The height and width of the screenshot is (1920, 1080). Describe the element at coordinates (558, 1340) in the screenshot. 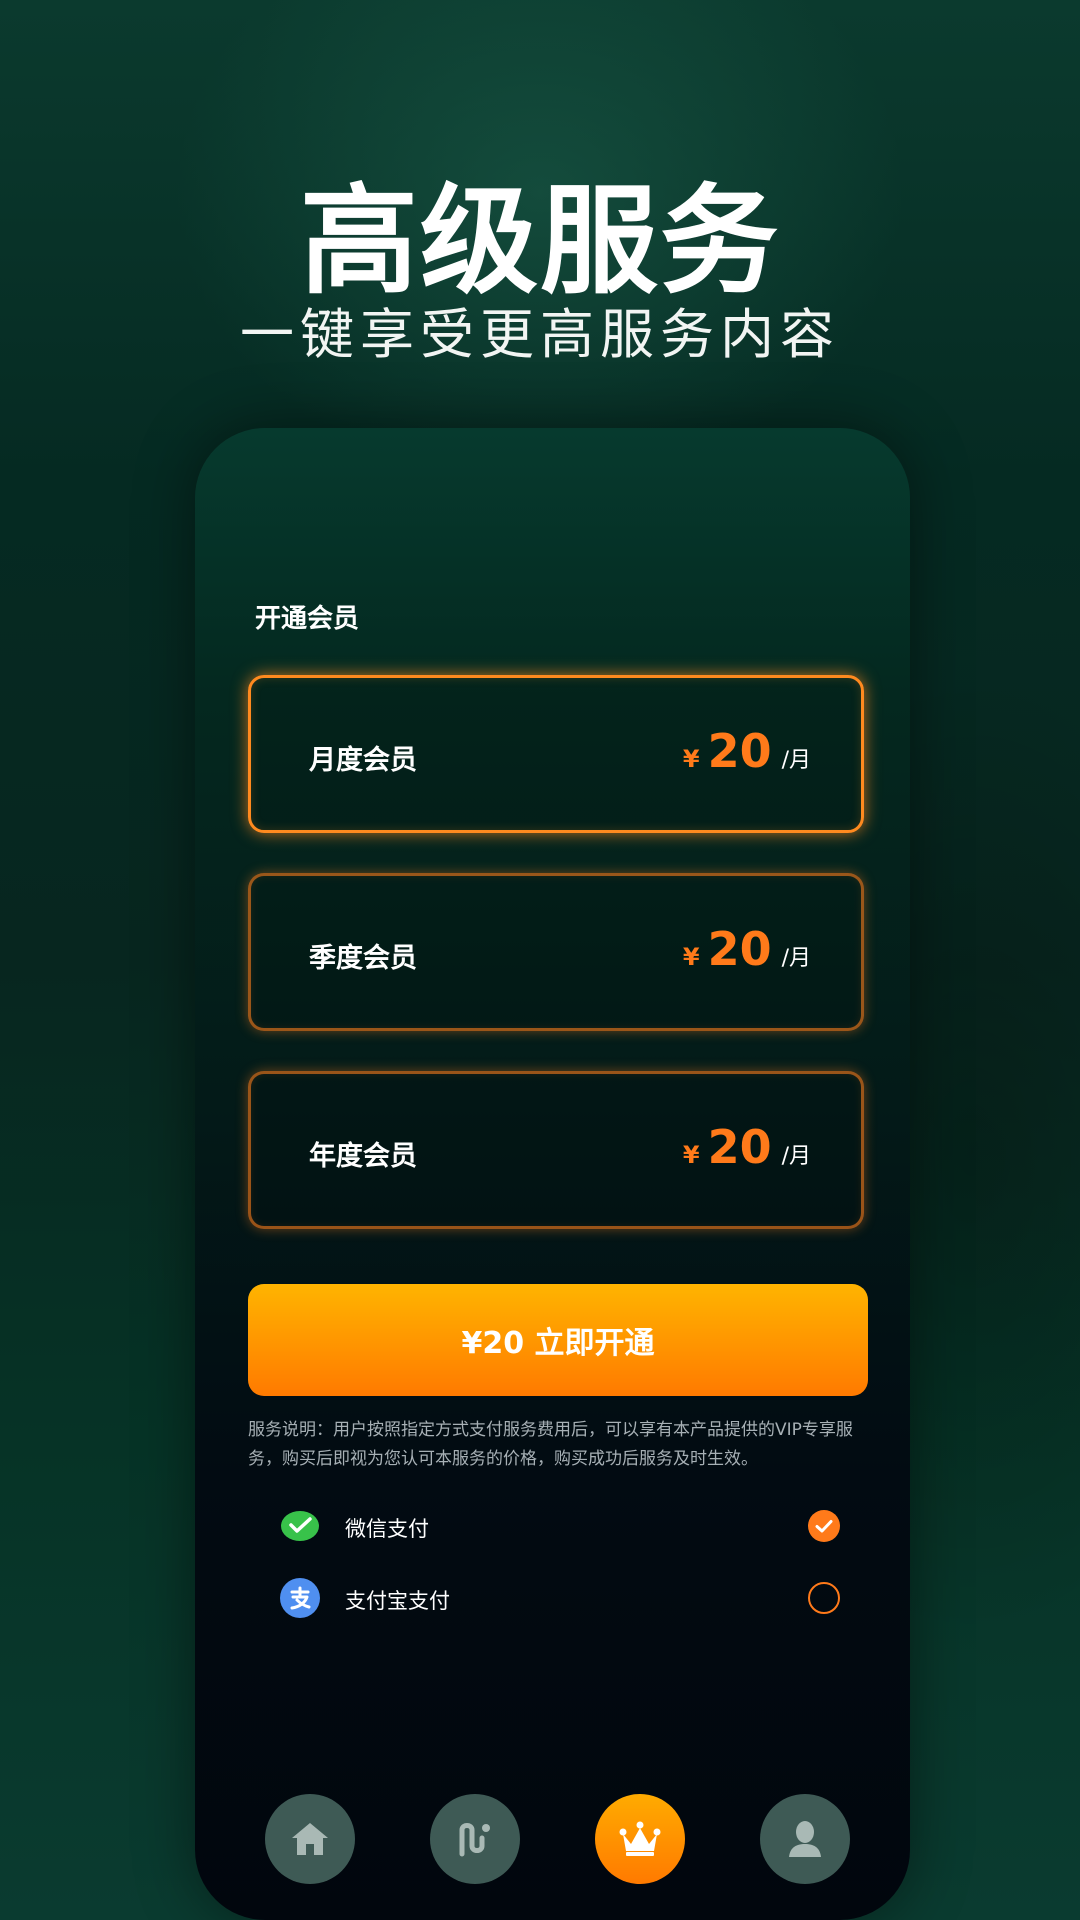

I see `subscribe-button: ¥20 立即开通` at that location.